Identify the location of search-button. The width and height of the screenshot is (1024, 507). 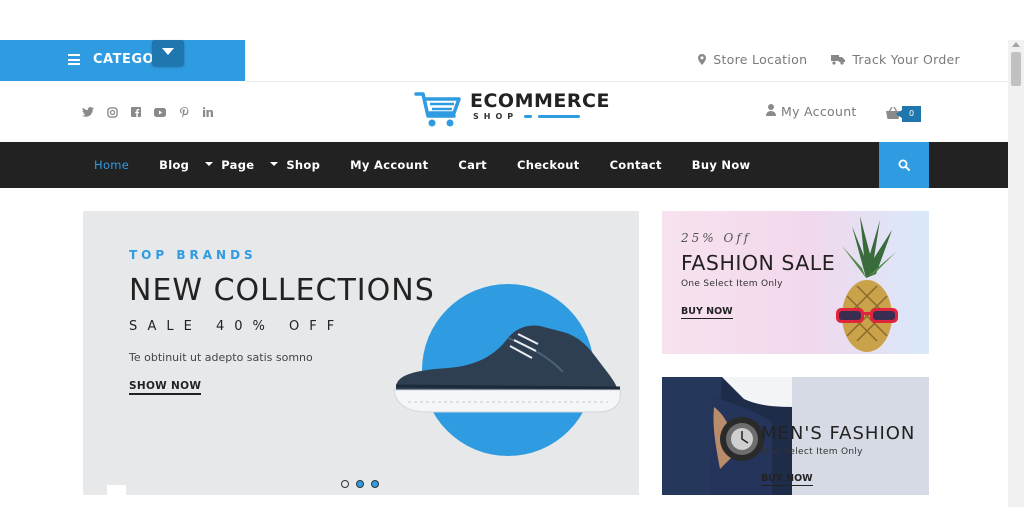
(904, 165).